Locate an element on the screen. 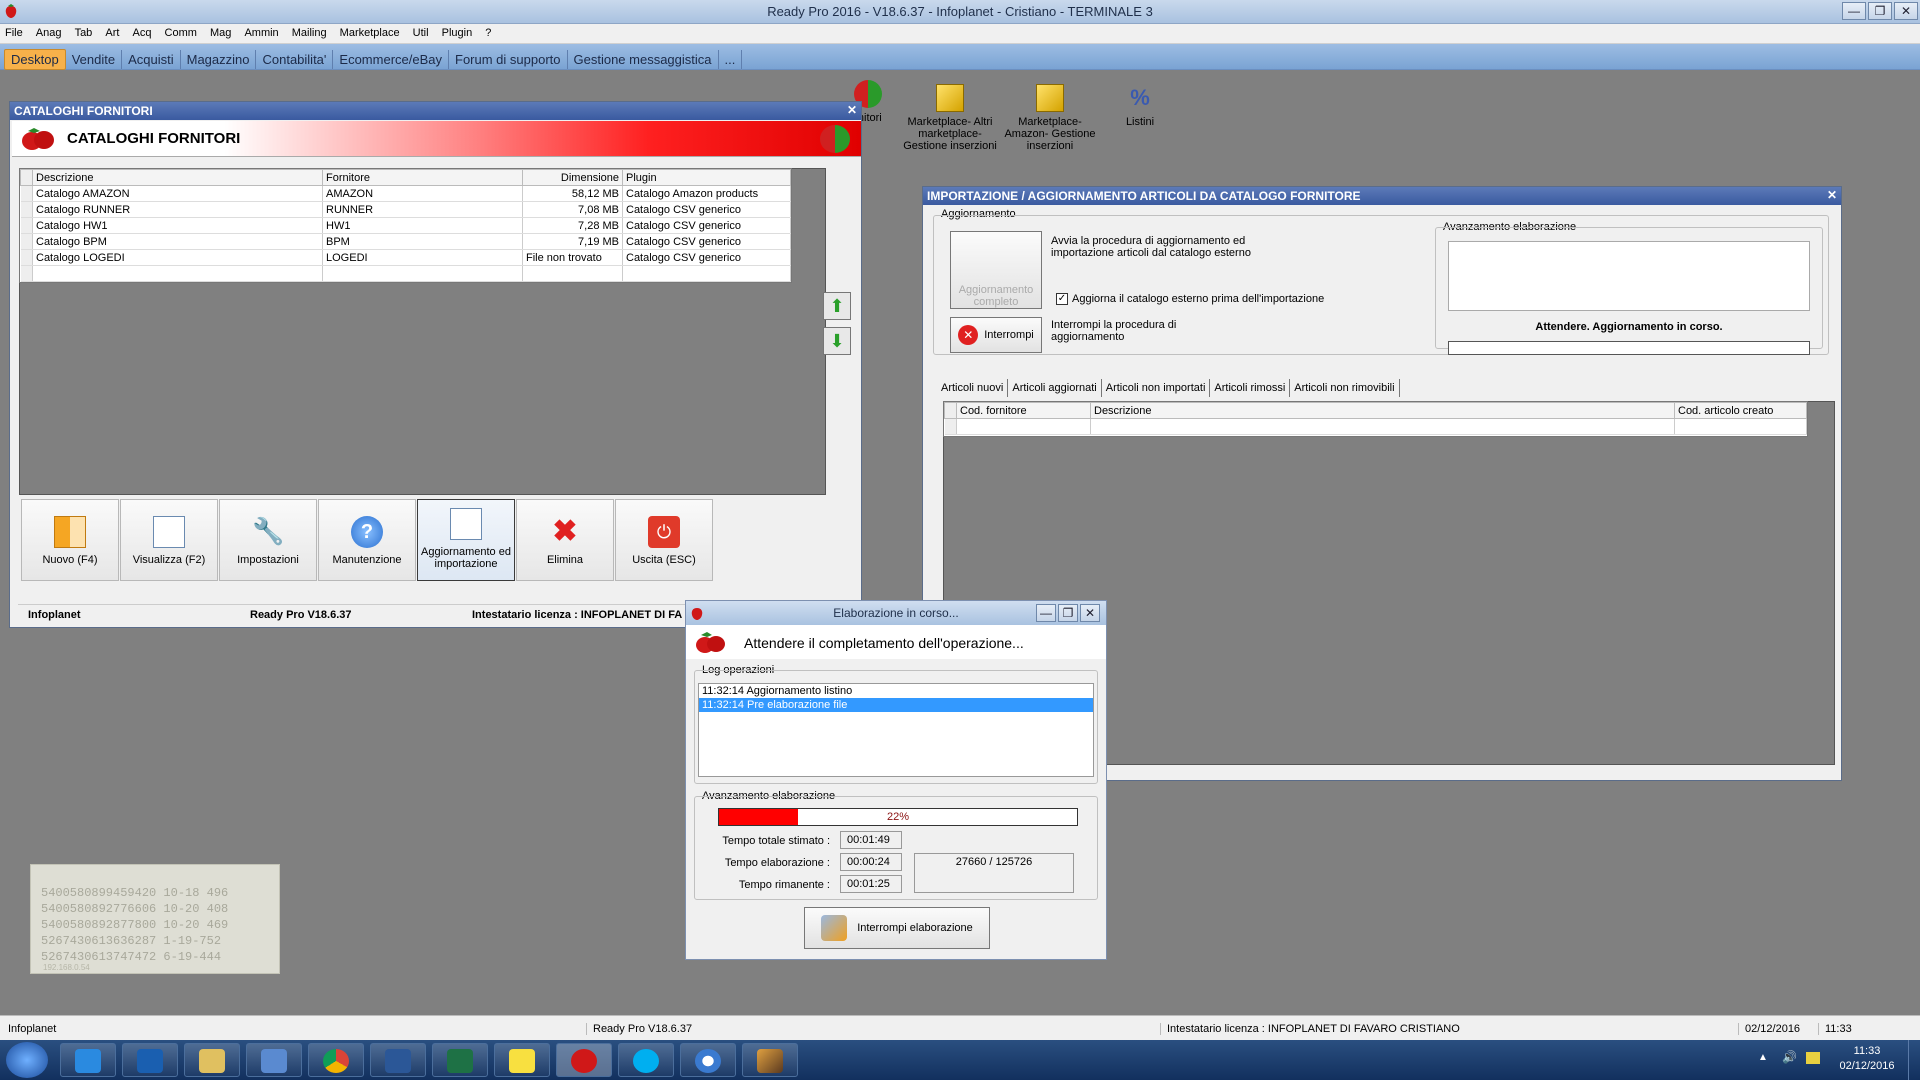 This screenshot has height=1080, width=1920. dialog-minimize-button: — is located at coordinates (1046, 613).